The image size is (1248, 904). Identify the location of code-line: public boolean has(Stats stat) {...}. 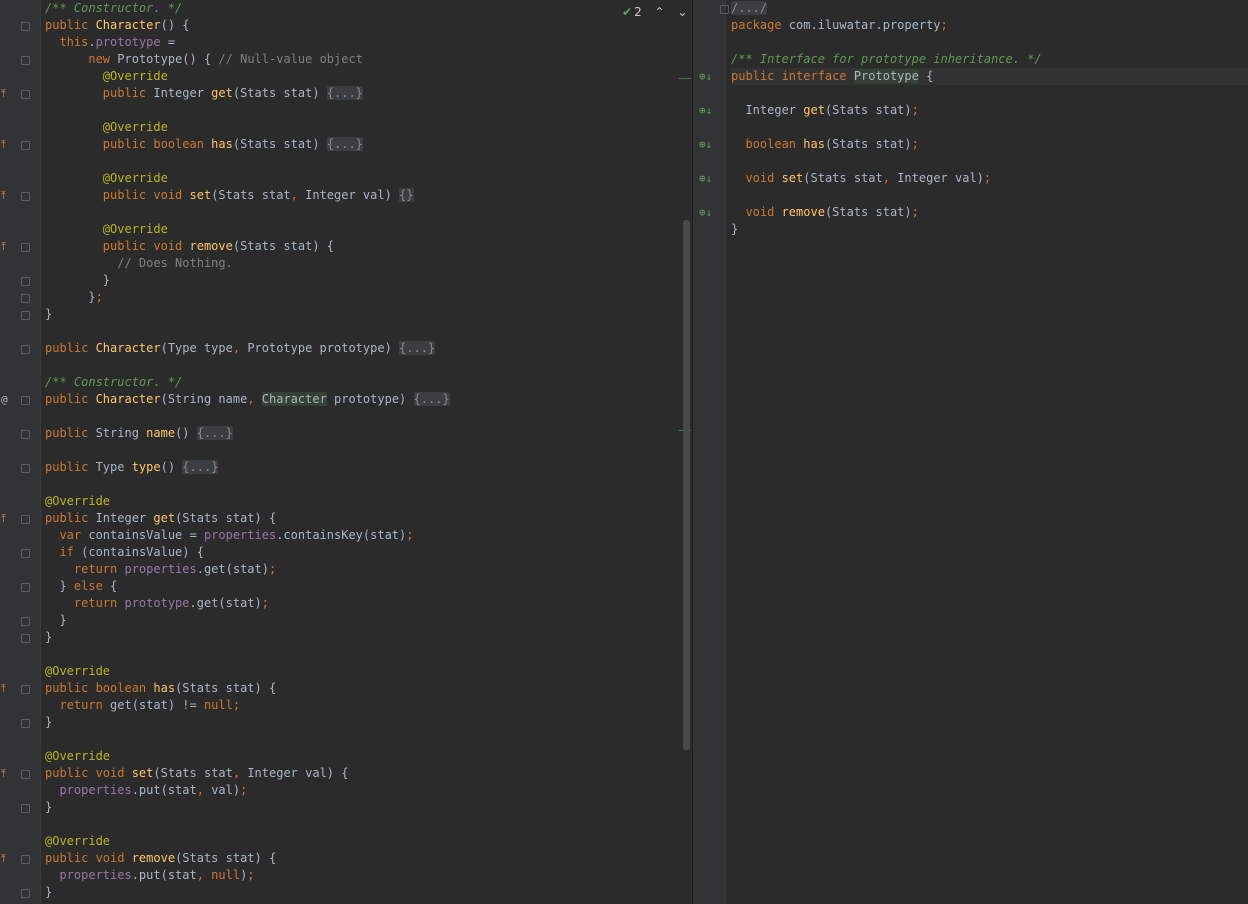
(362, 144).